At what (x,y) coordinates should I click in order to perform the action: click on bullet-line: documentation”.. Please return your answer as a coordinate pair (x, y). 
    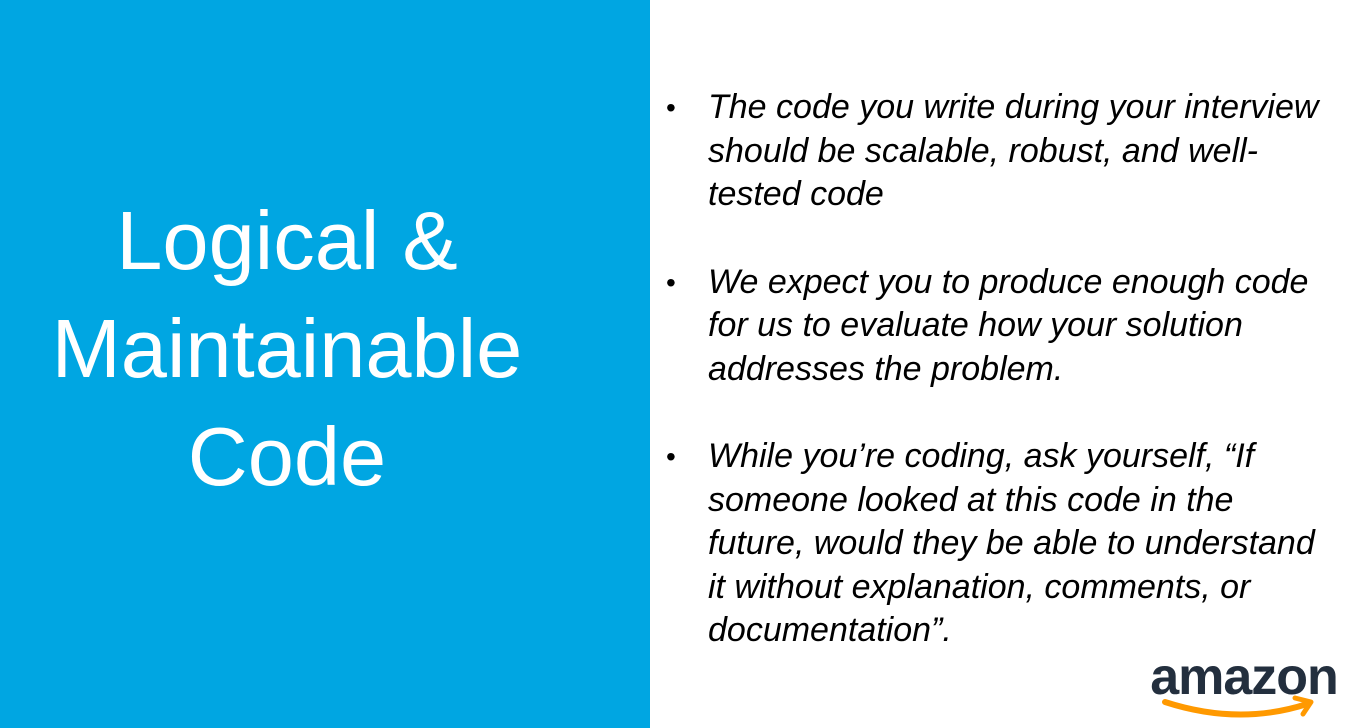
    Looking at the image, I should click on (830, 630).